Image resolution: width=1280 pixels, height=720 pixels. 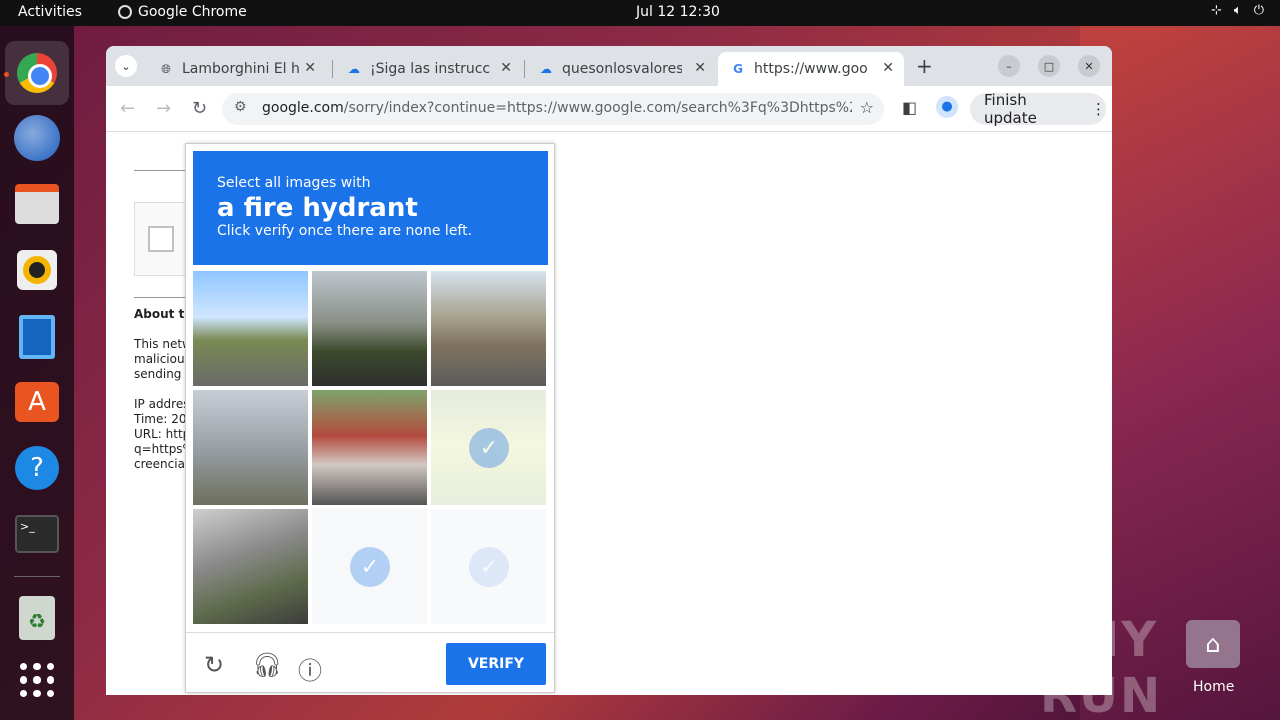 What do you see at coordinates (166, 68) in the screenshot?
I see `globe-icon: 🌐︎` at bounding box center [166, 68].